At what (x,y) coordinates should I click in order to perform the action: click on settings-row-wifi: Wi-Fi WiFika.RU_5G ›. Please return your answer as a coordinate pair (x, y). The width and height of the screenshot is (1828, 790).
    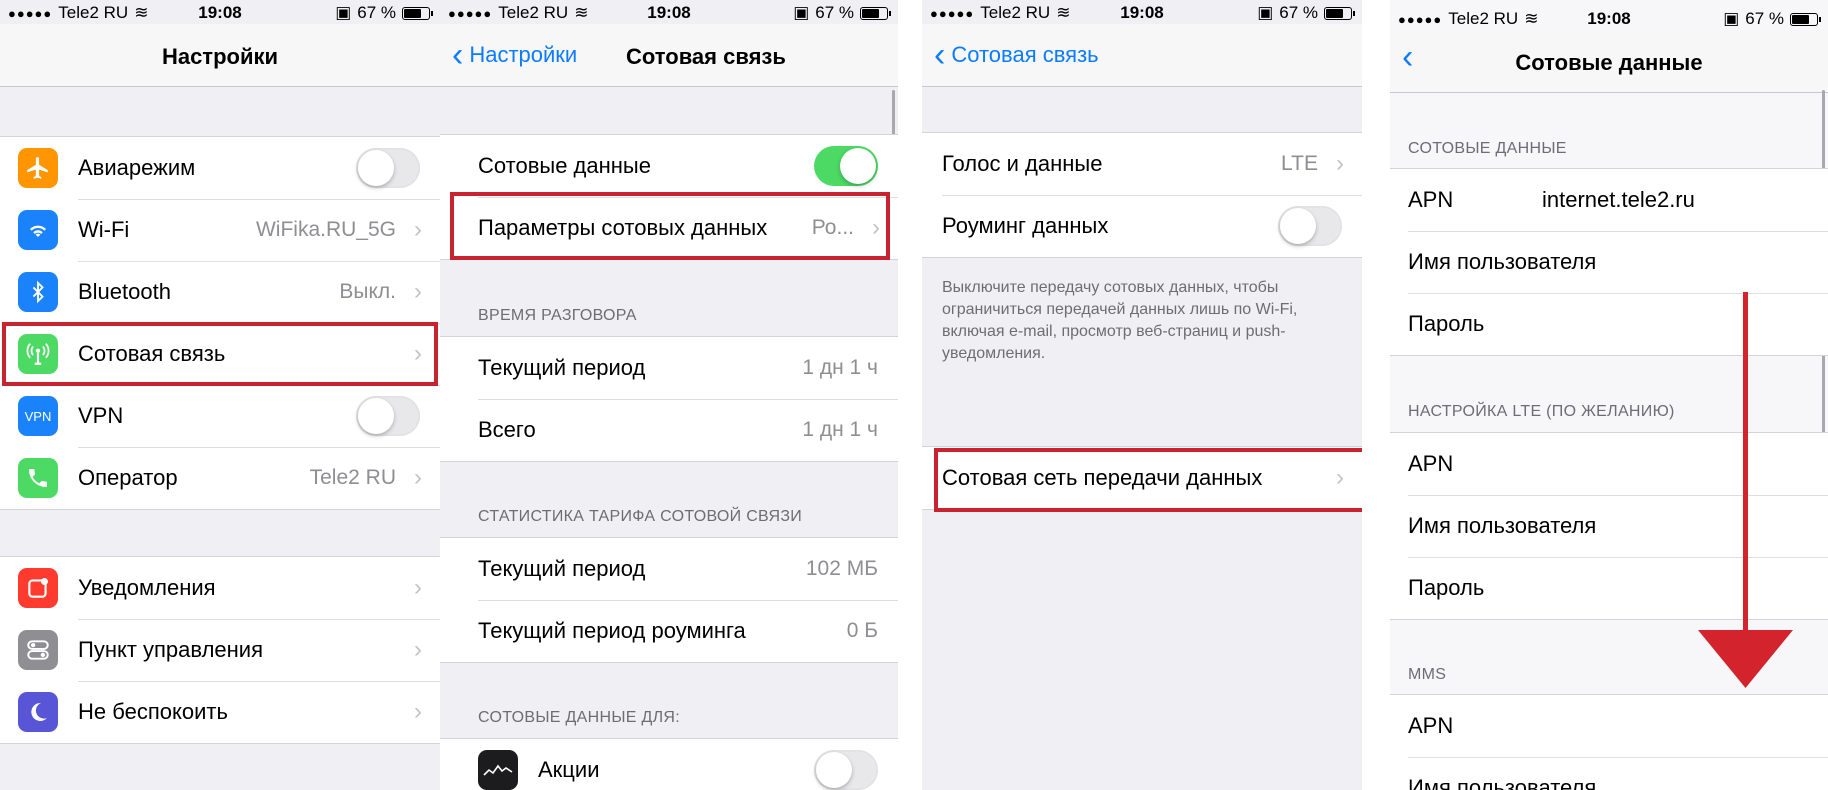
    Looking at the image, I should click on (220, 230).